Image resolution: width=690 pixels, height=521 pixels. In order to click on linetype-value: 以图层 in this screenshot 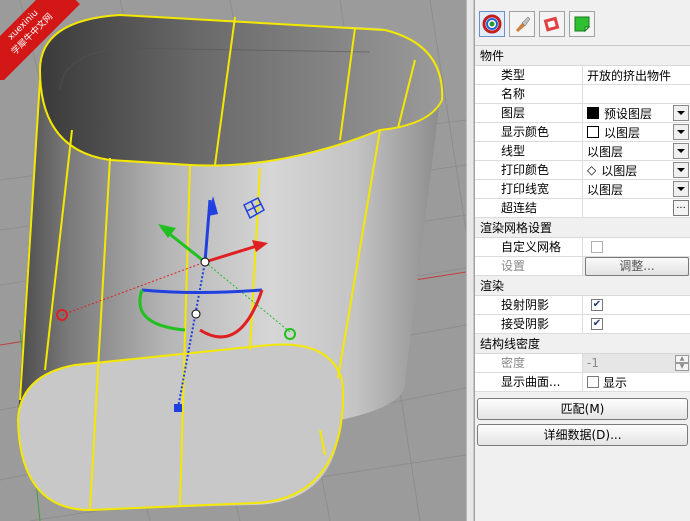, I will do `click(605, 151)`.